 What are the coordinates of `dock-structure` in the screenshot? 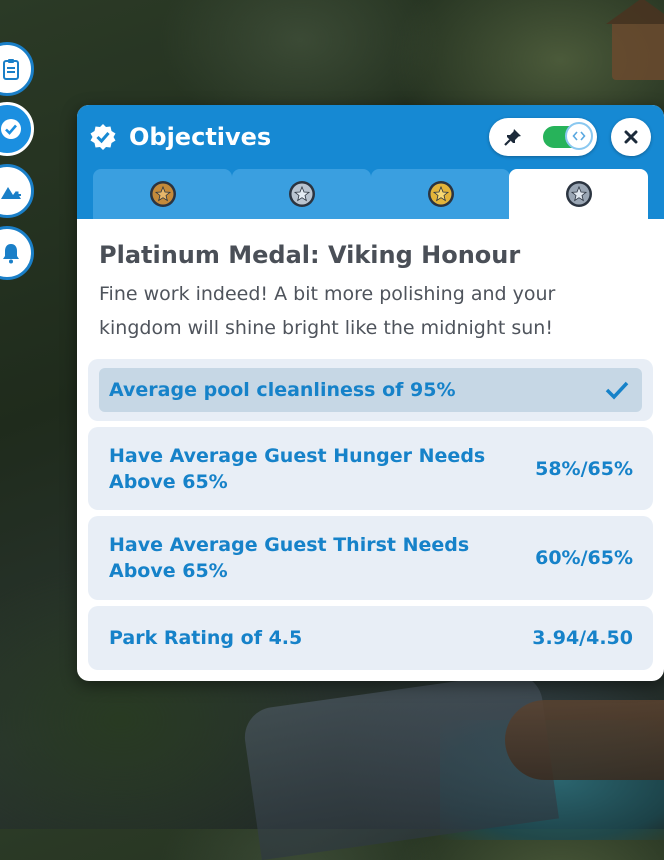 It's located at (400, 764).